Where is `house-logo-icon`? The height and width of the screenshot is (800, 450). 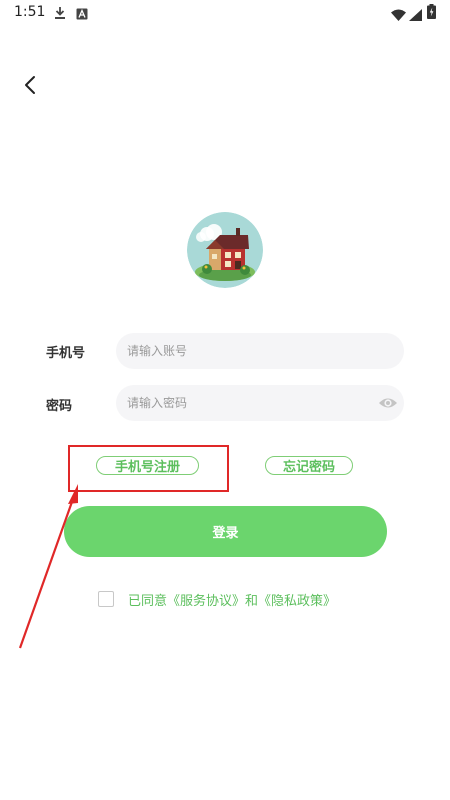
house-logo-icon is located at coordinates (225, 250).